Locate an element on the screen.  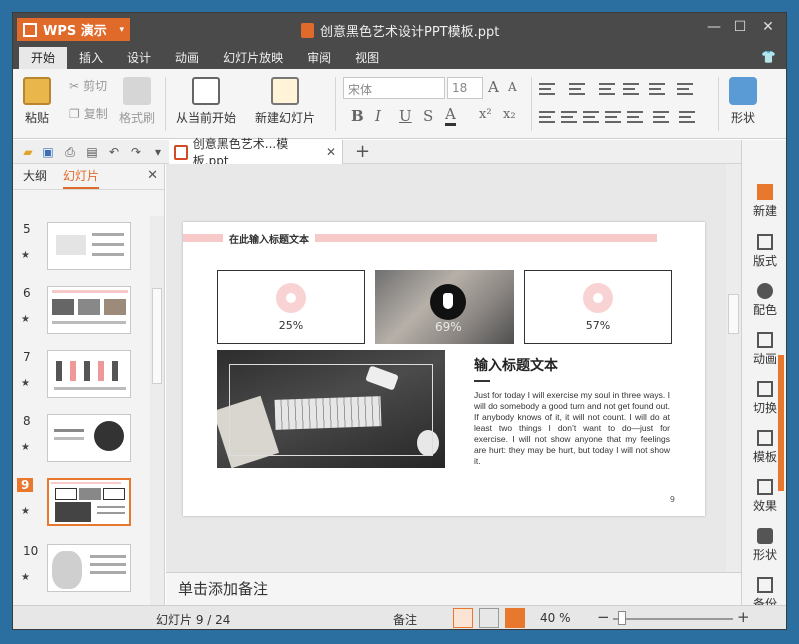
zoom-out-icon: − is located at coordinates (603, 617).